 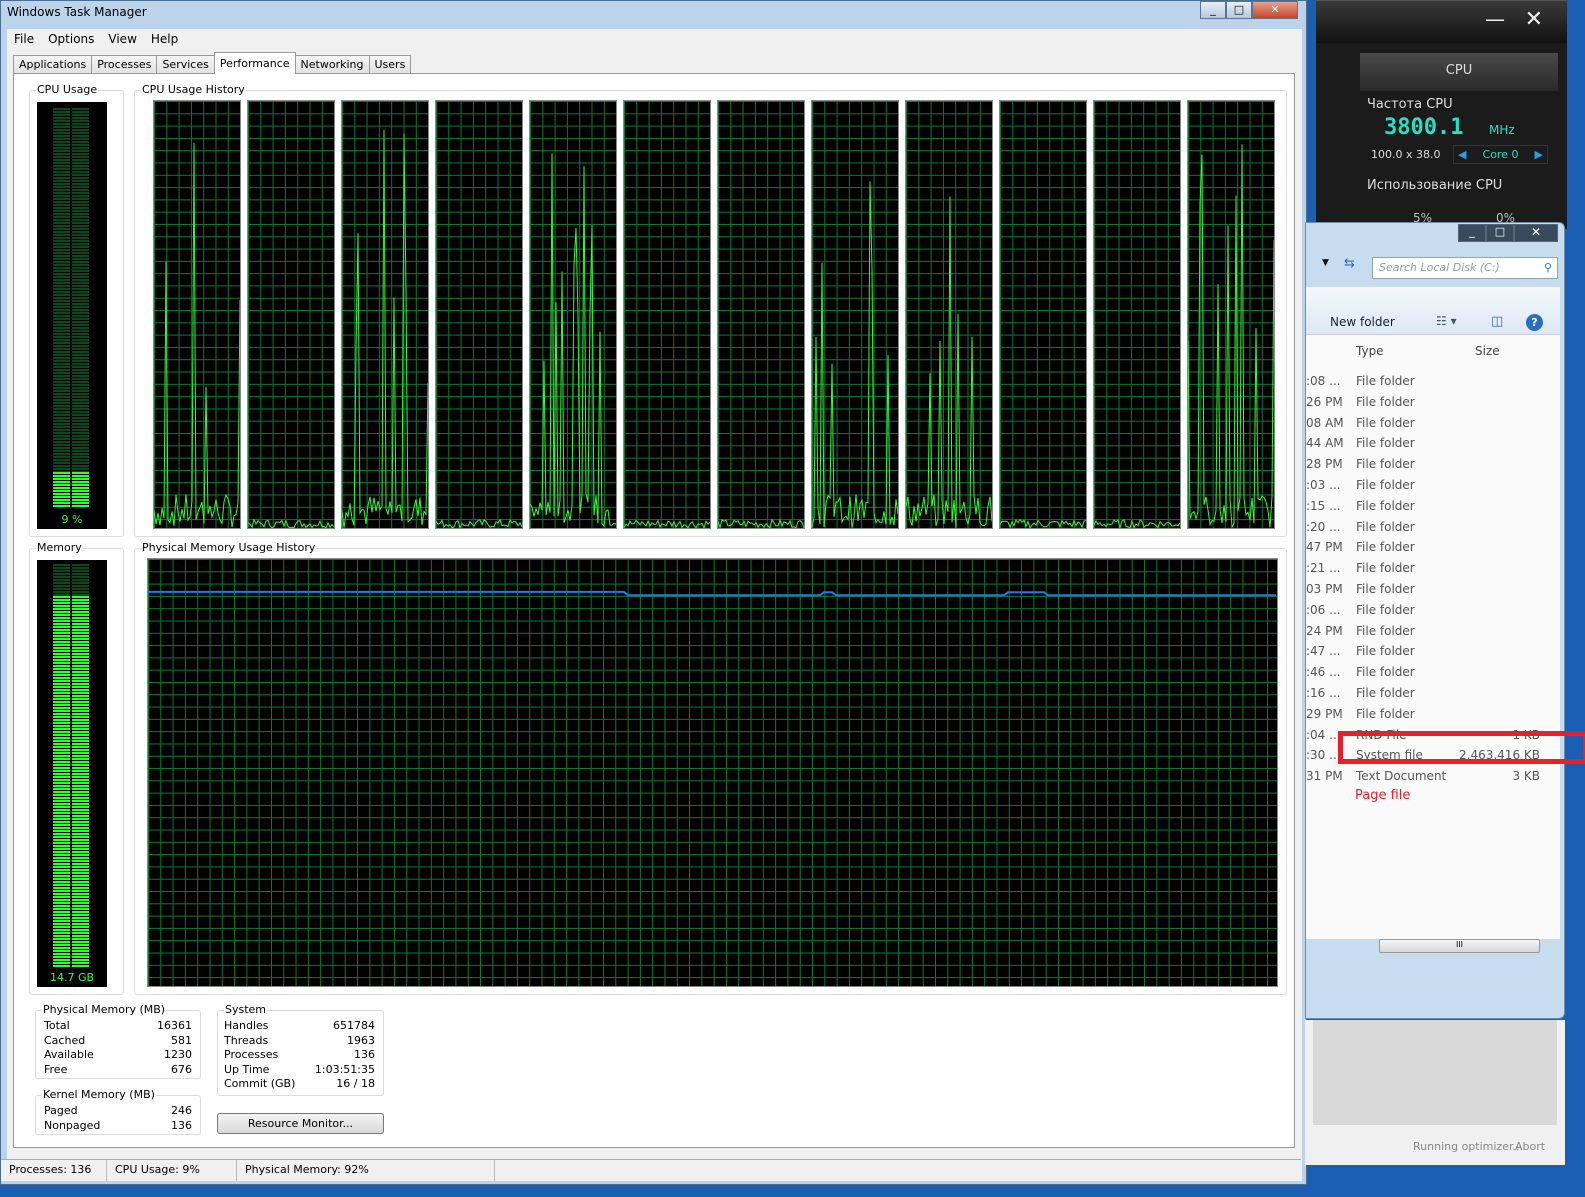 I want to click on new-folder-button: New folder, so click(x=1362, y=322).